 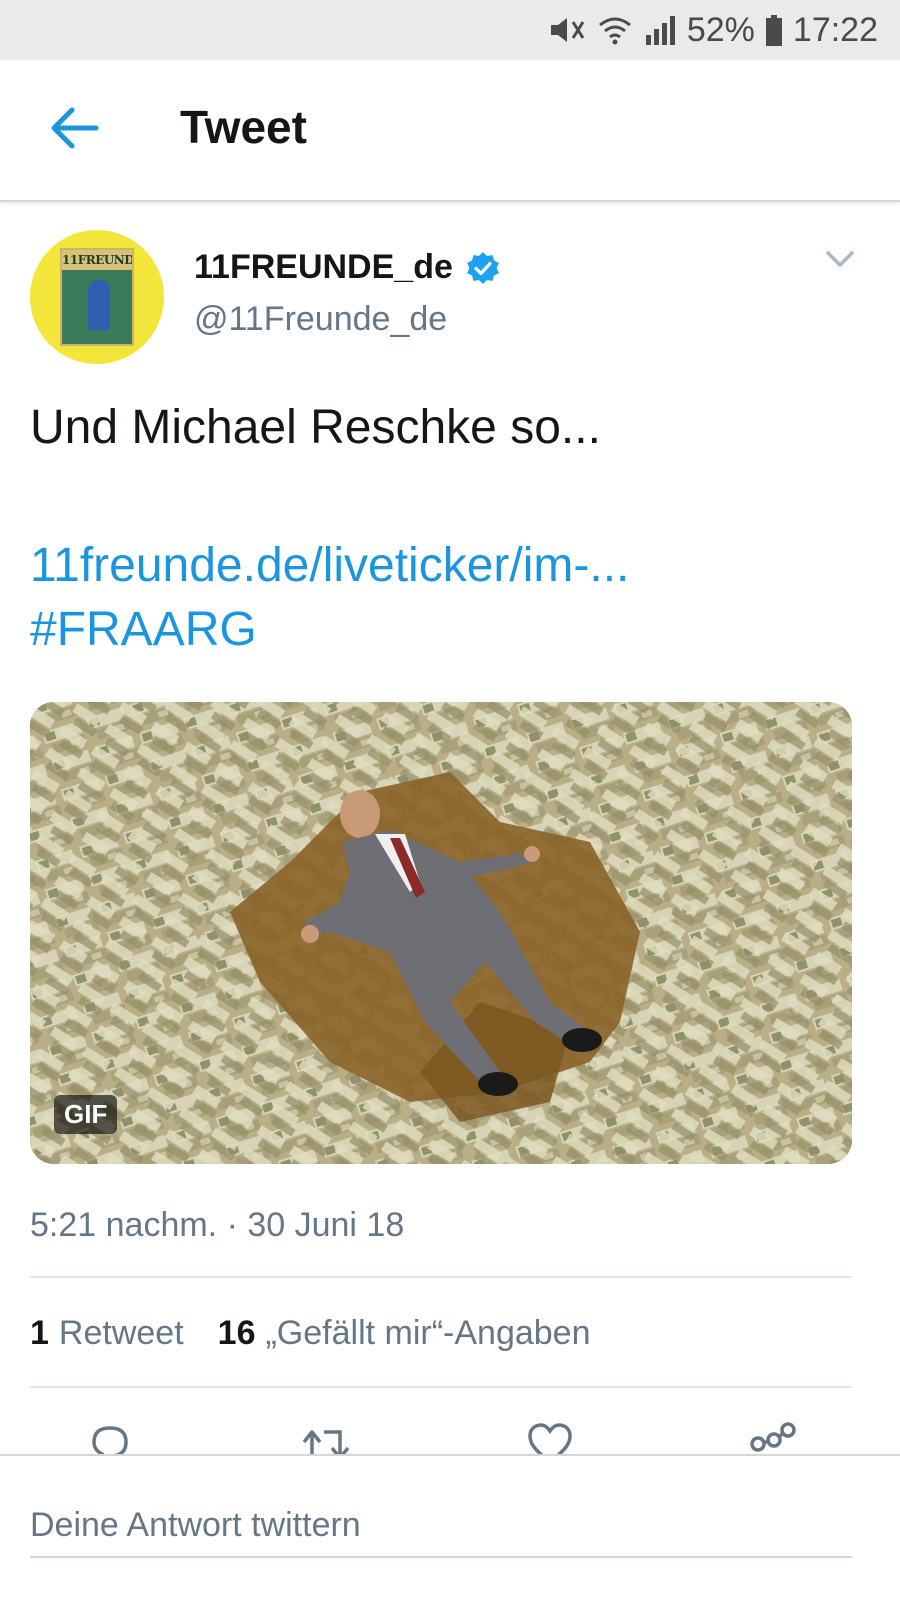 I want to click on like-button, so click(x=550, y=1438).